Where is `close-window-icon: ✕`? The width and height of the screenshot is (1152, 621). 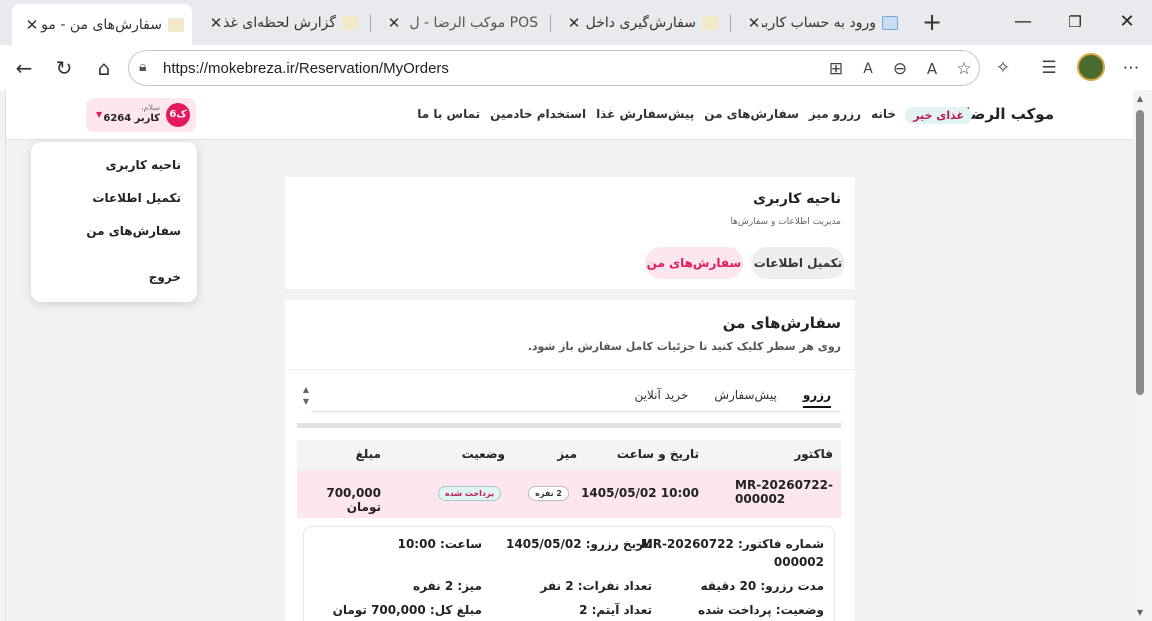 close-window-icon: ✕ is located at coordinates (1127, 22).